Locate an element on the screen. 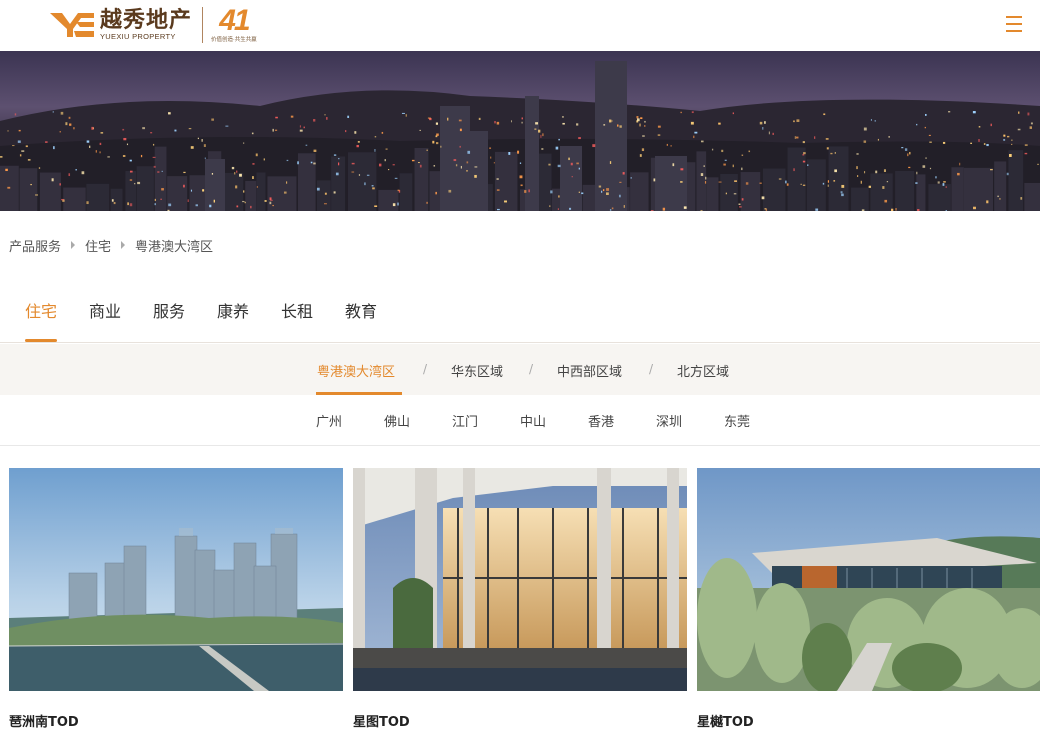 Image resolution: width=1040 pixels, height=752 pixels. breadcrumb-current: 粤港澳大湾区 is located at coordinates (174, 247).